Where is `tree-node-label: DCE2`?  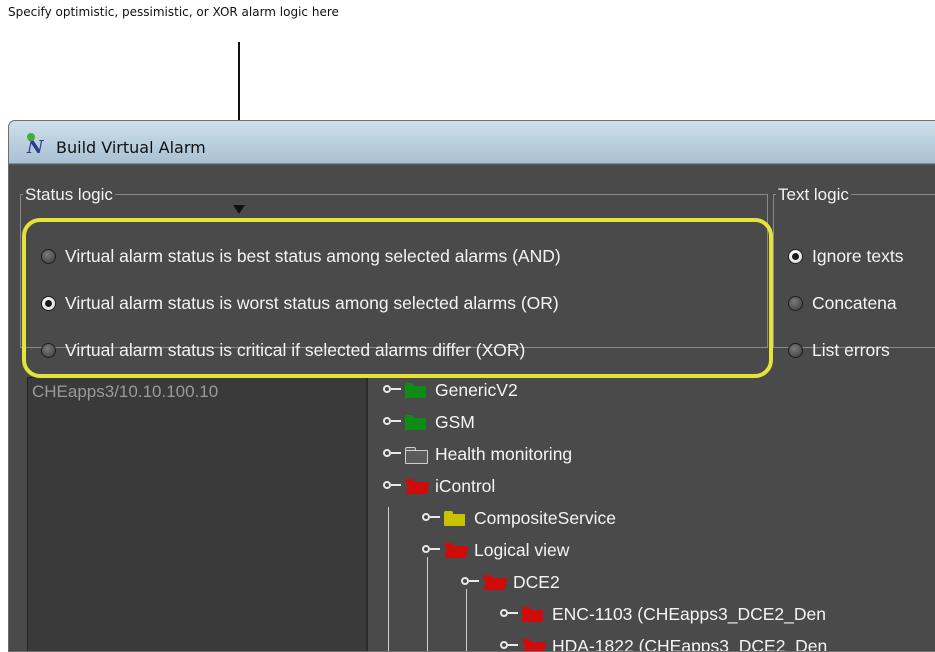
tree-node-label: DCE2 is located at coordinates (536, 582).